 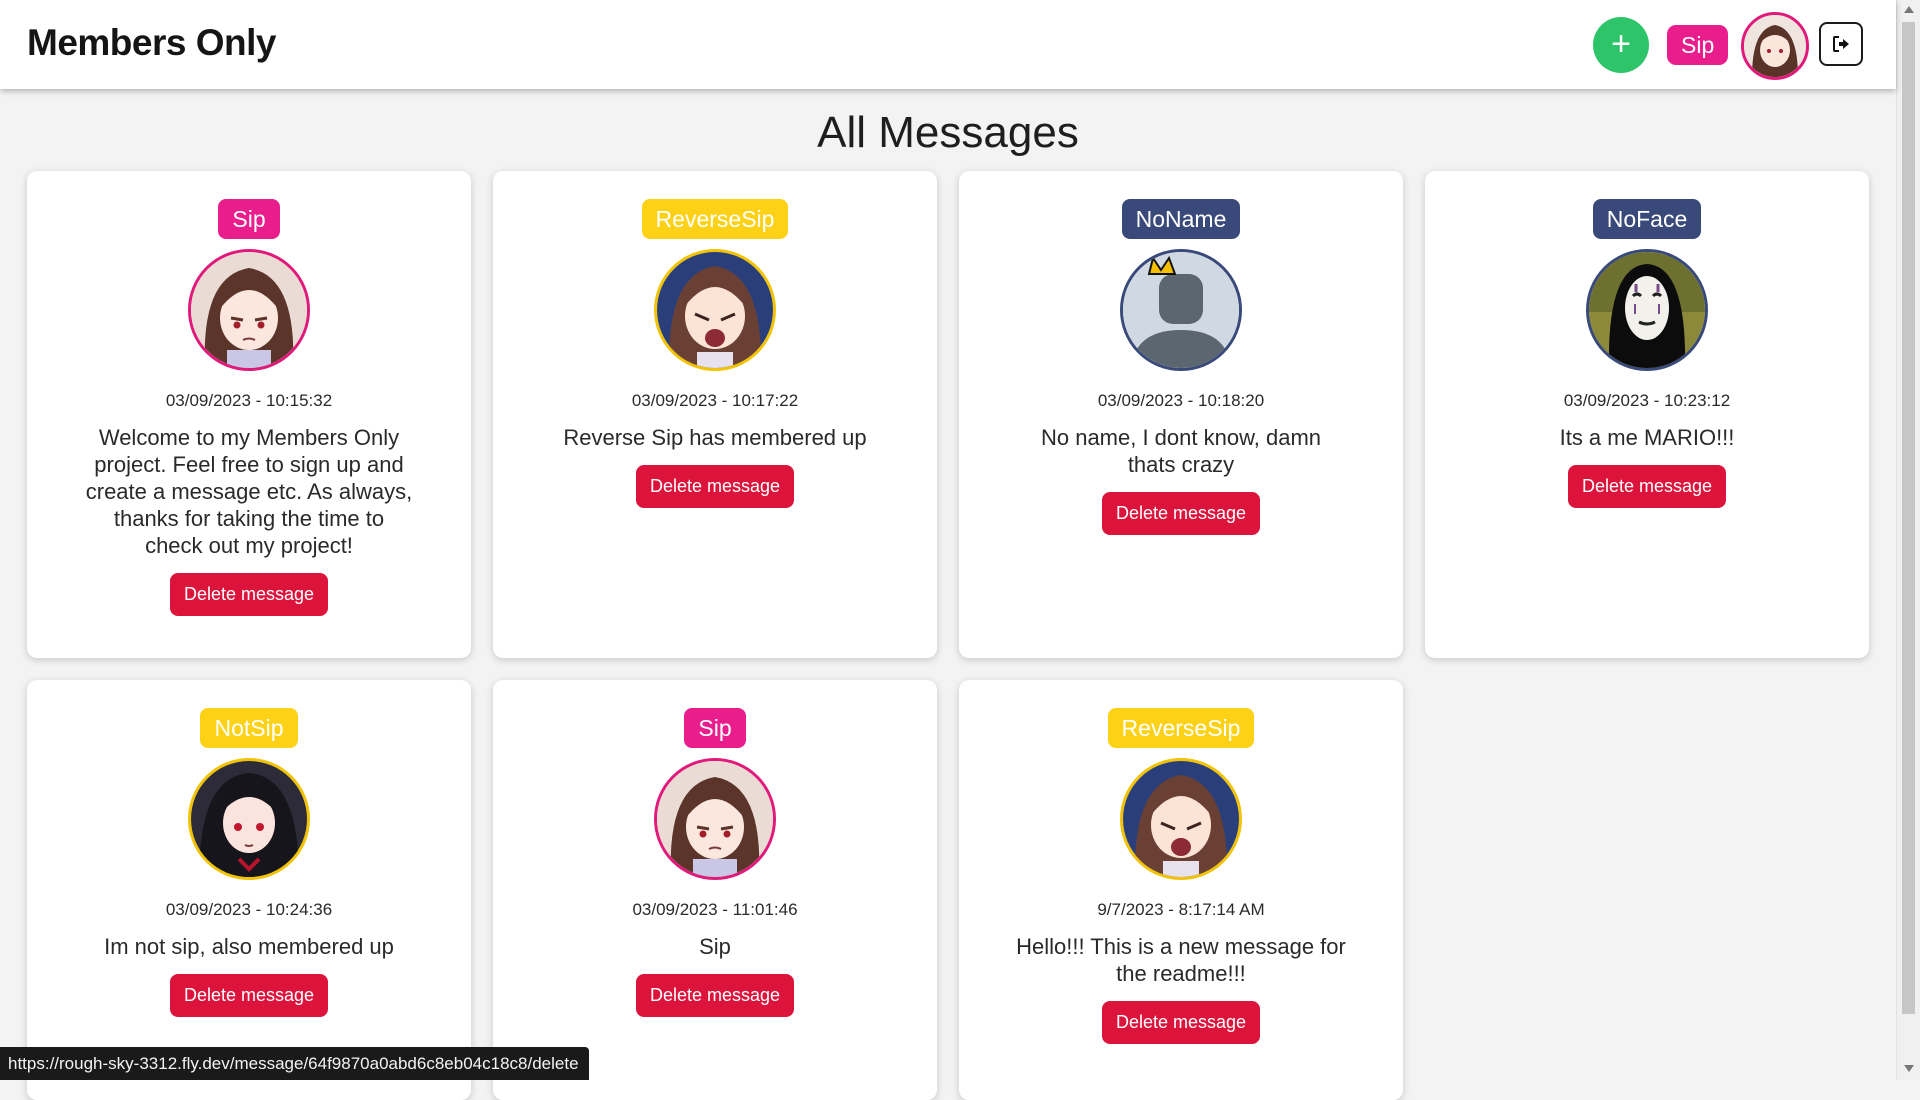 I want to click on message-text: Its a me MARIO!!!, so click(x=1647, y=437).